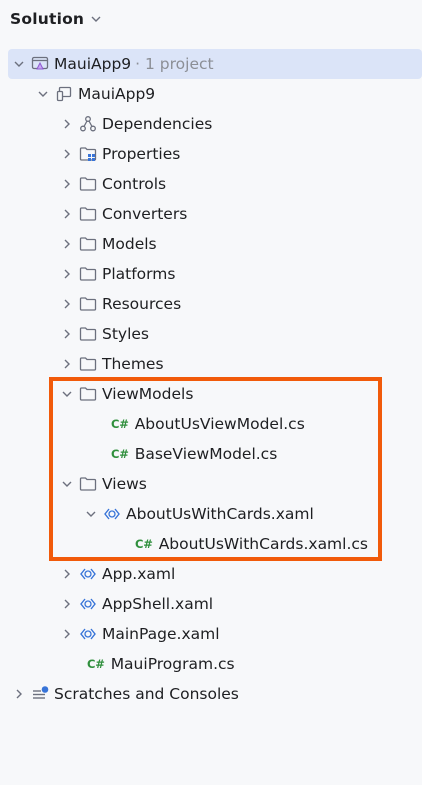 The width and height of the screenshot is (422, 785). What do you see at coordinates (211, 184) in the screenshot?
I see `tree-node-folder: Controls` at bounding box center [211, 184].